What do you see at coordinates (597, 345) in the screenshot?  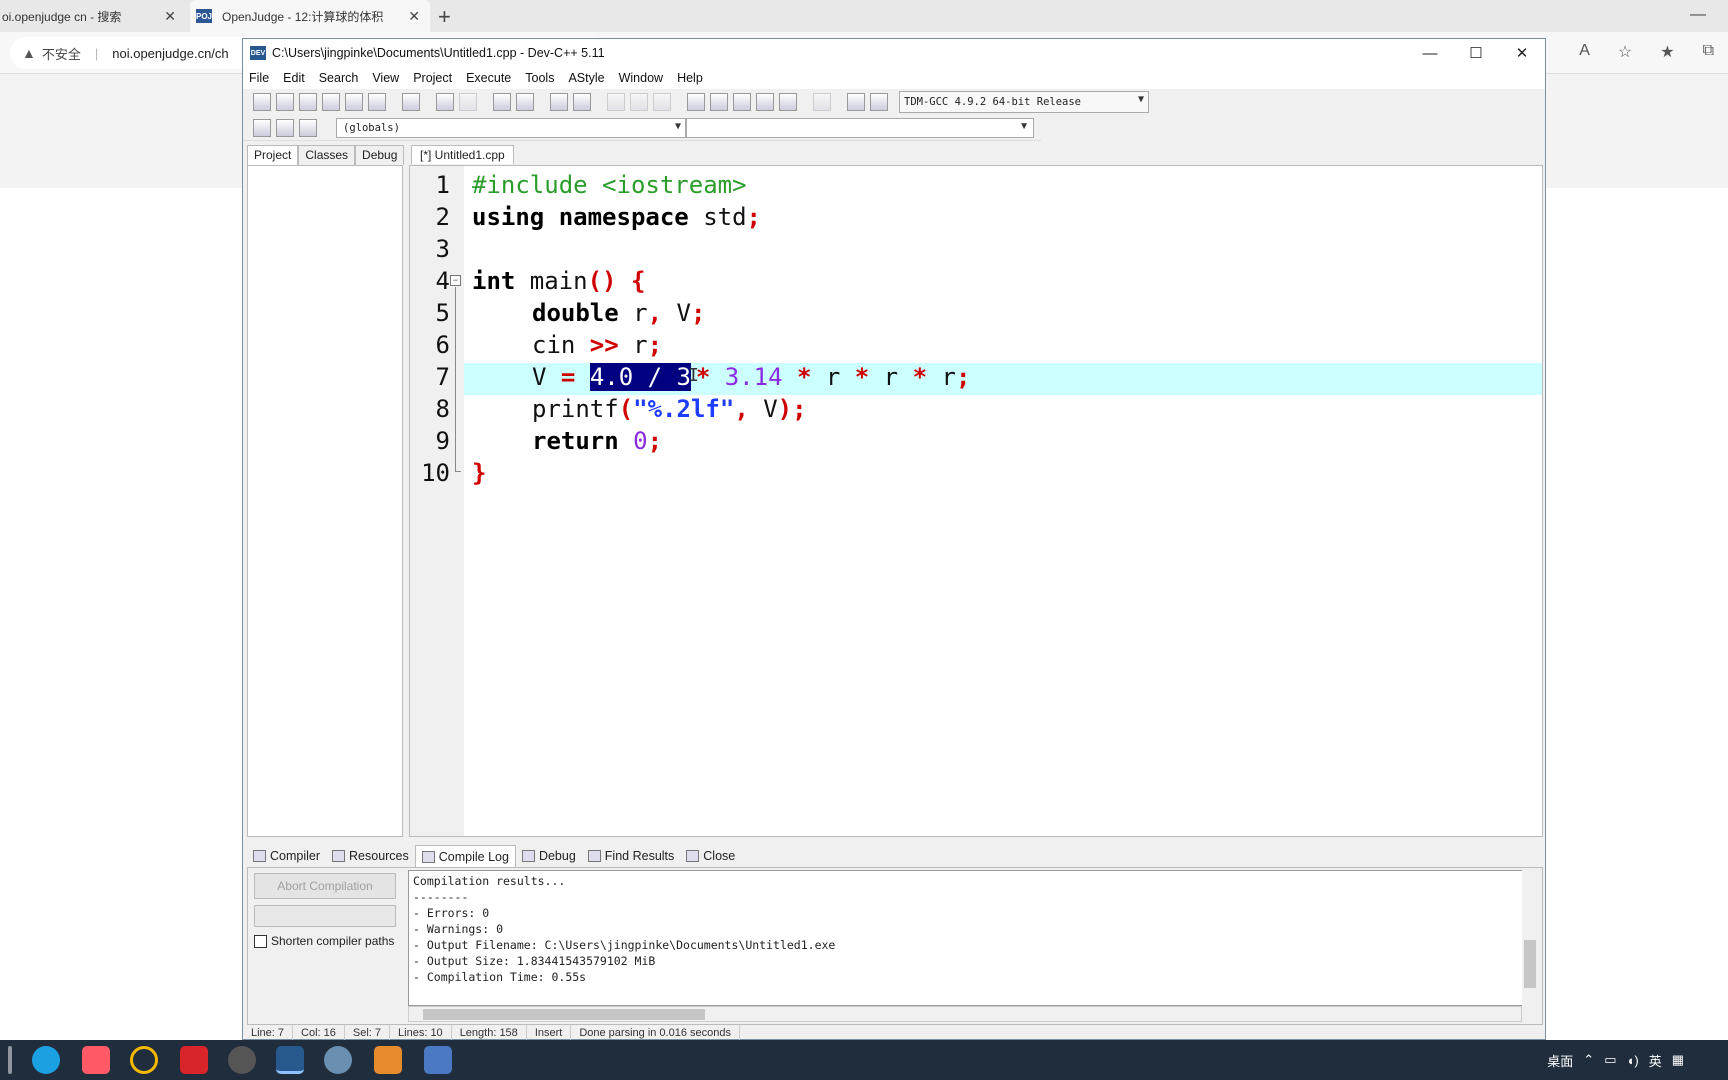 I see `code-line-6: cin >> r;` at bounding box center [597, 345].